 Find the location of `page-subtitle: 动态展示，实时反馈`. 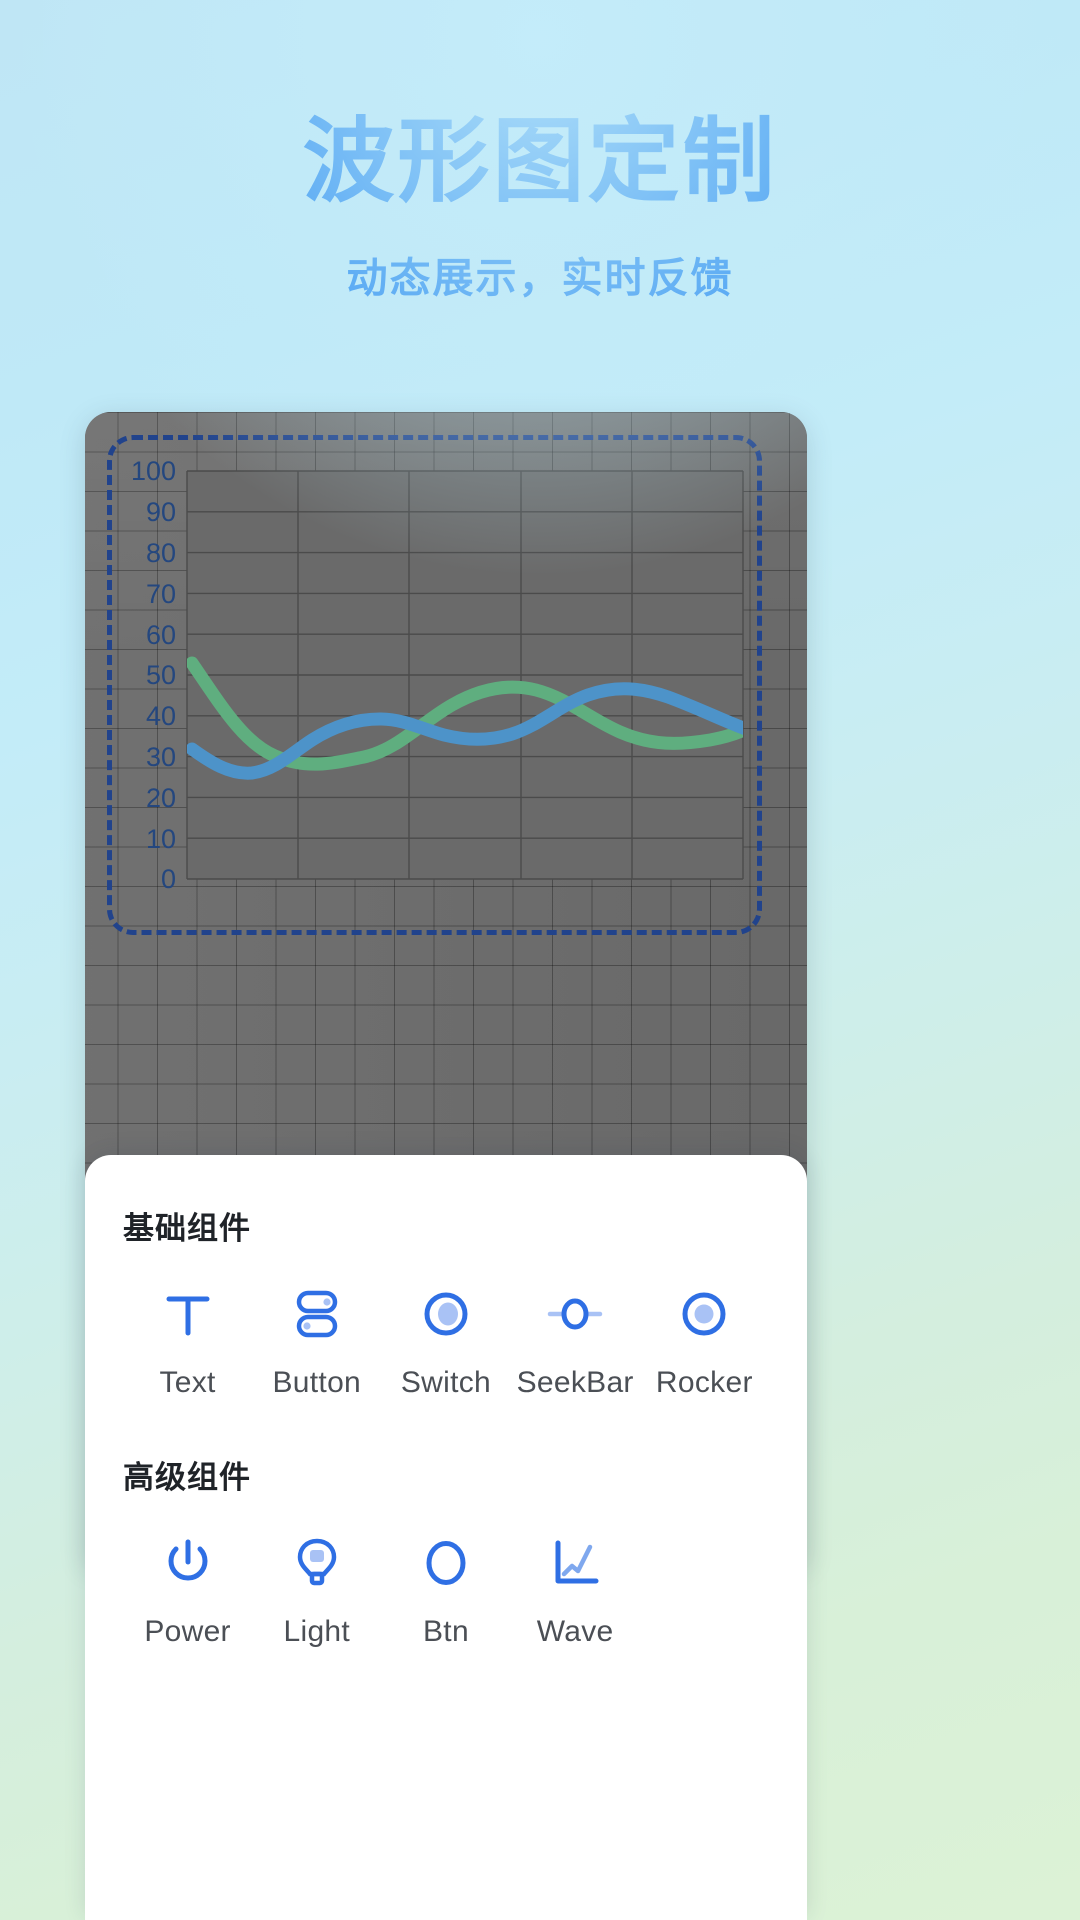

page-subtitle: 动态展示，实时反馈 is located at coordinates (540, 278).